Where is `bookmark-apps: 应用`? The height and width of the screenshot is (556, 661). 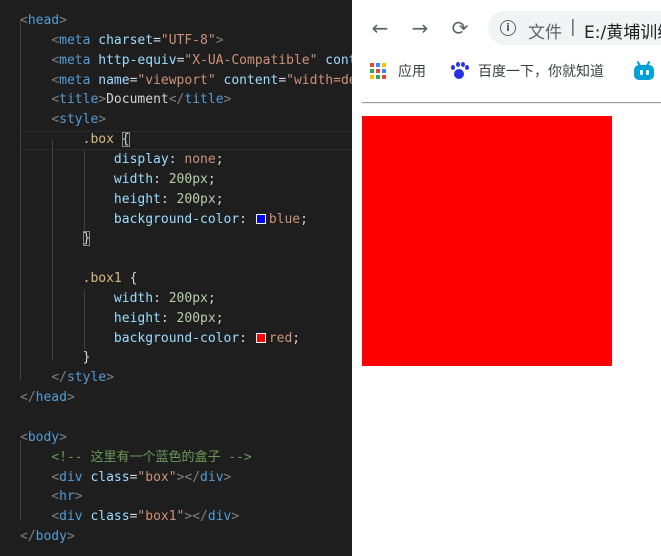
bookmark-apps: 应用 is located at coordinates (398, 71).